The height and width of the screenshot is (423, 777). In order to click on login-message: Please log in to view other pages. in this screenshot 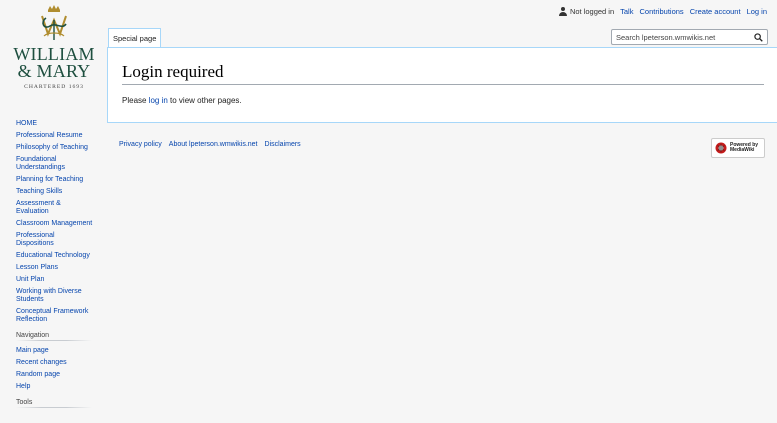, I will do `click(182, 100)`.